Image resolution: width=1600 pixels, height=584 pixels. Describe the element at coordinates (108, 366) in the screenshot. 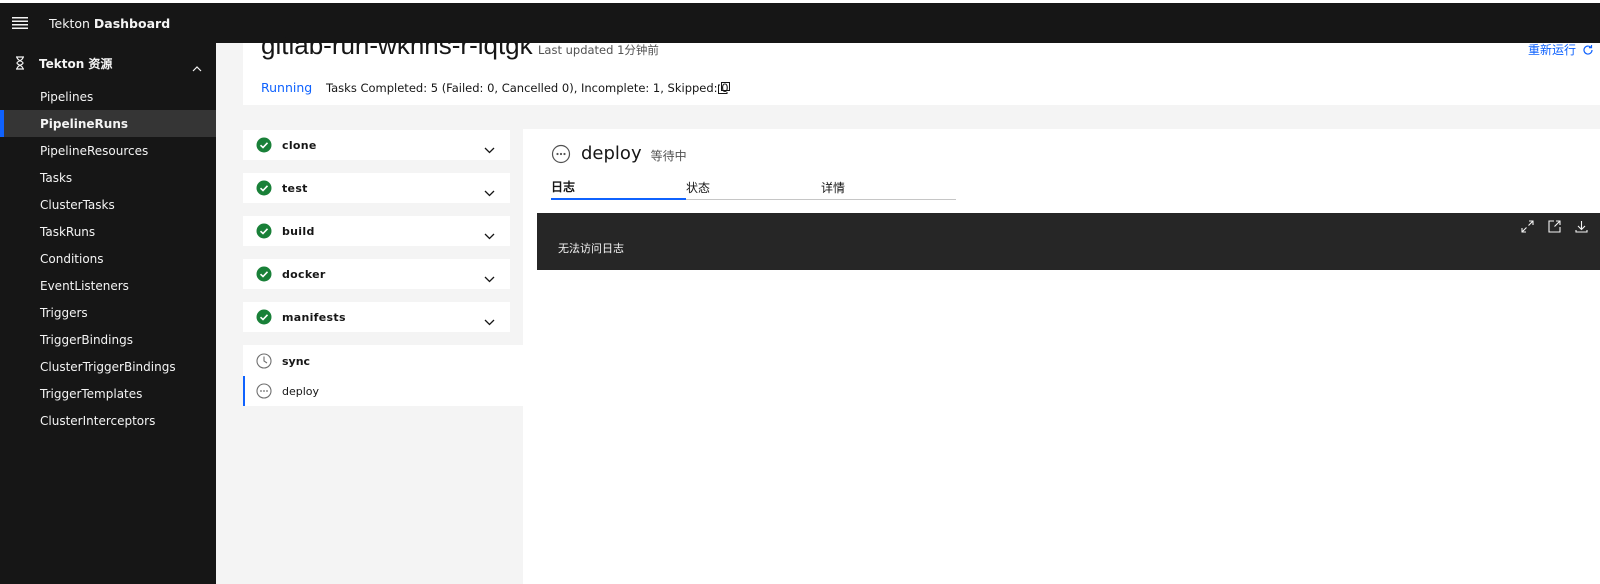

I see `sidebar-item-clustertriggerbindings: ClusterTriggerBindings` at that location.